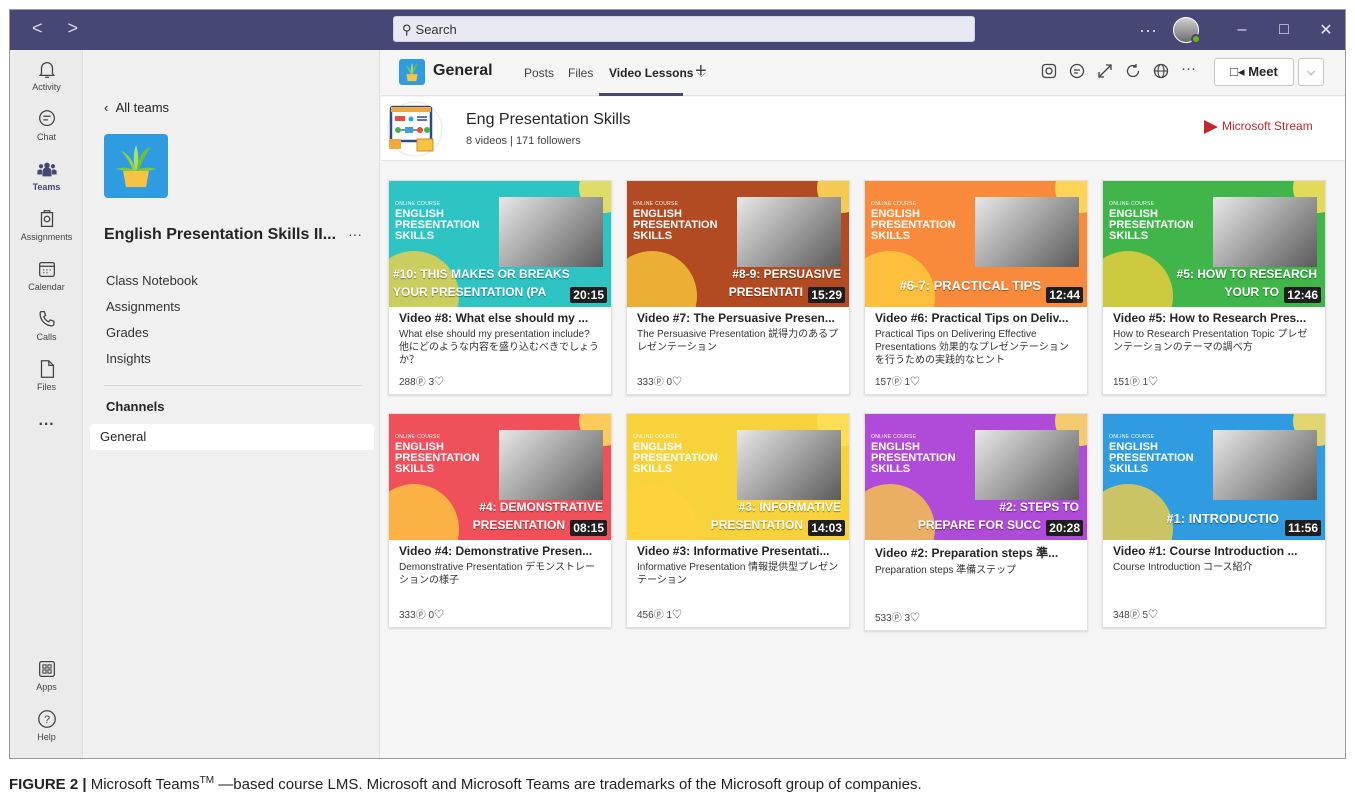 The height and width of the screenshot is (804, 1355). What do you see at coordinates (1284, 30) in the screenshot?
I see `maximize-button: □` at bounding box center [1284, 30].